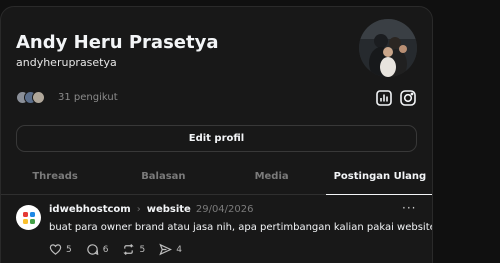 The height and width of the screenshot is (263, 500). I want to click on comment-count: 6, so click(105, 249).